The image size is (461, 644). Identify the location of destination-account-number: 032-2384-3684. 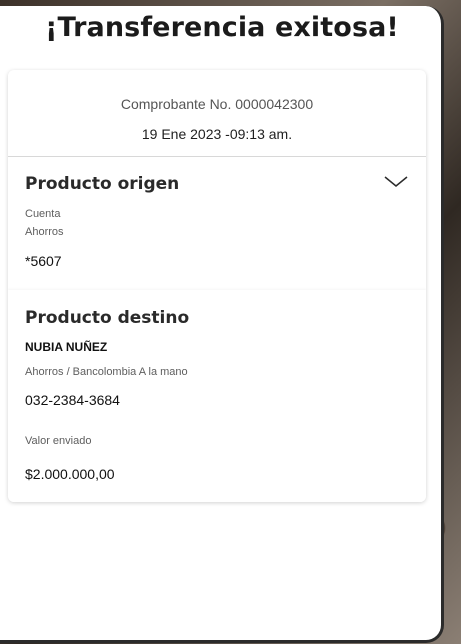
(72, 400).